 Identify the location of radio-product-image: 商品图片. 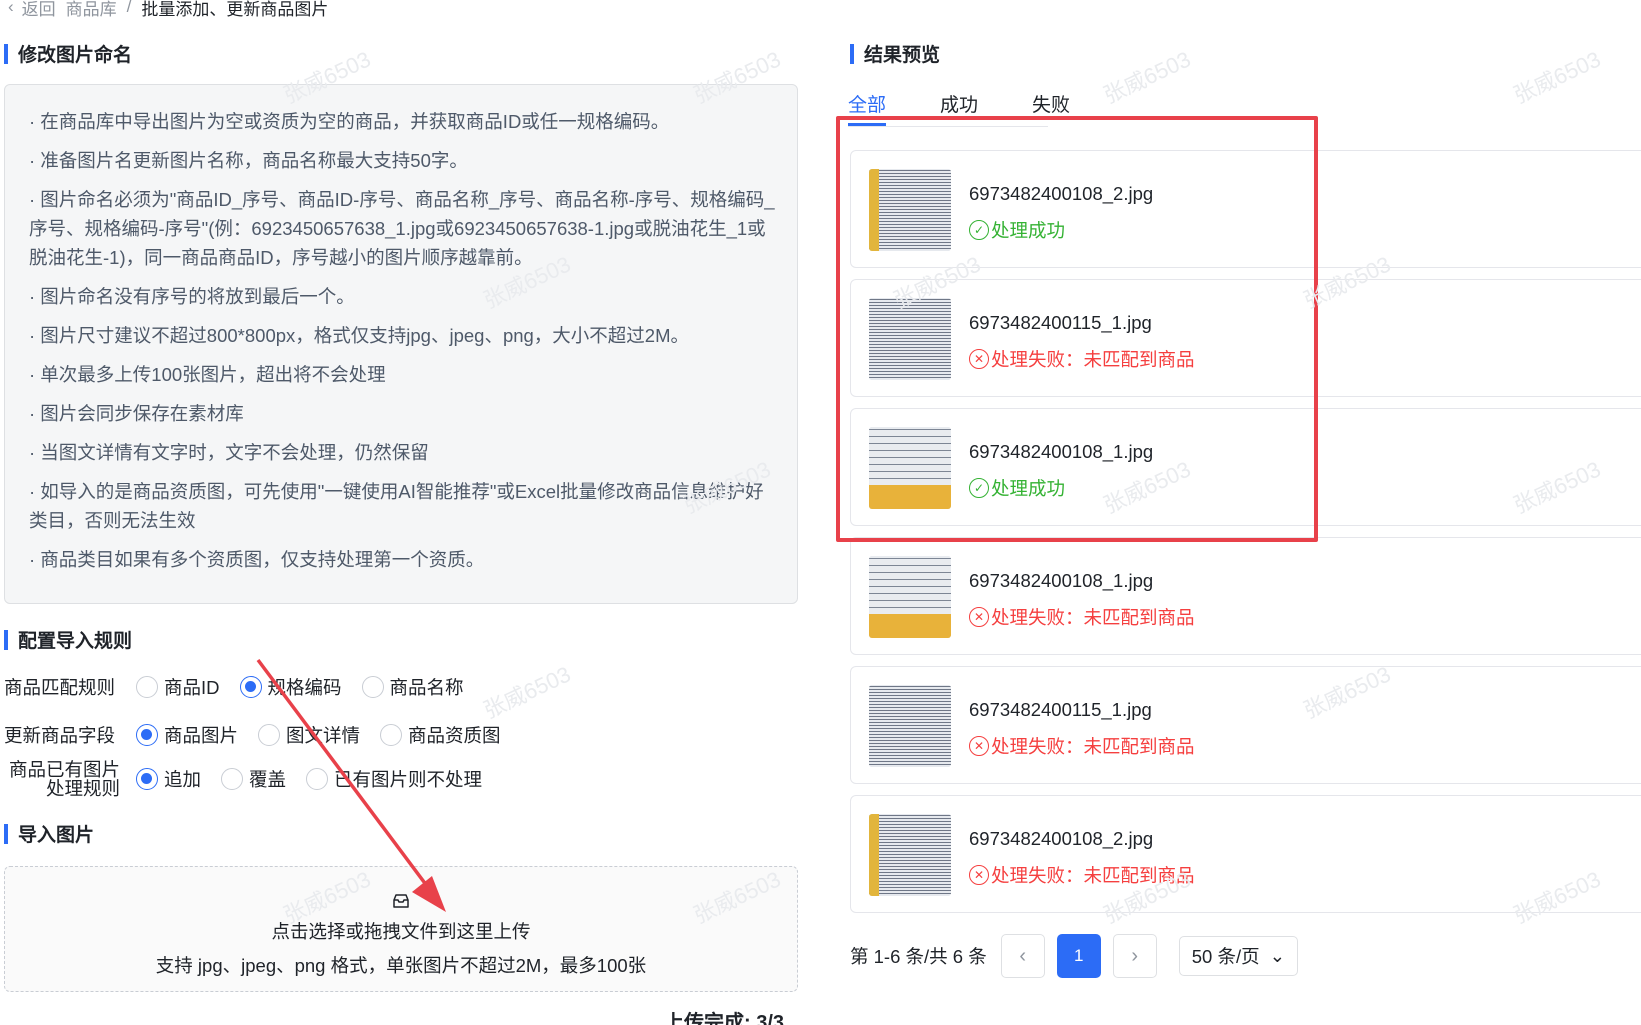
(187, 735).